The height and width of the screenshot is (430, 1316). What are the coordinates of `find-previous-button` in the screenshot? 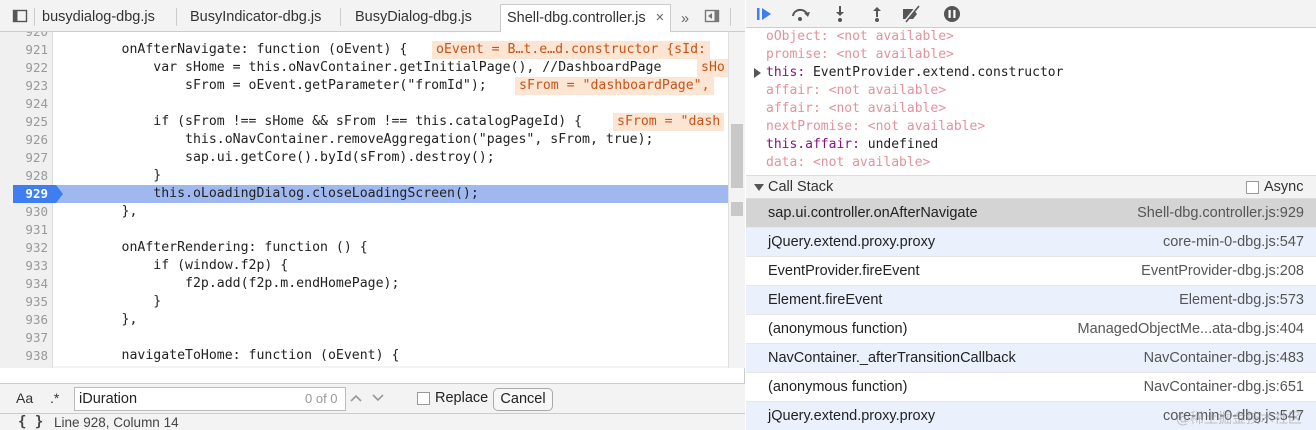 It's located at (356, 398).